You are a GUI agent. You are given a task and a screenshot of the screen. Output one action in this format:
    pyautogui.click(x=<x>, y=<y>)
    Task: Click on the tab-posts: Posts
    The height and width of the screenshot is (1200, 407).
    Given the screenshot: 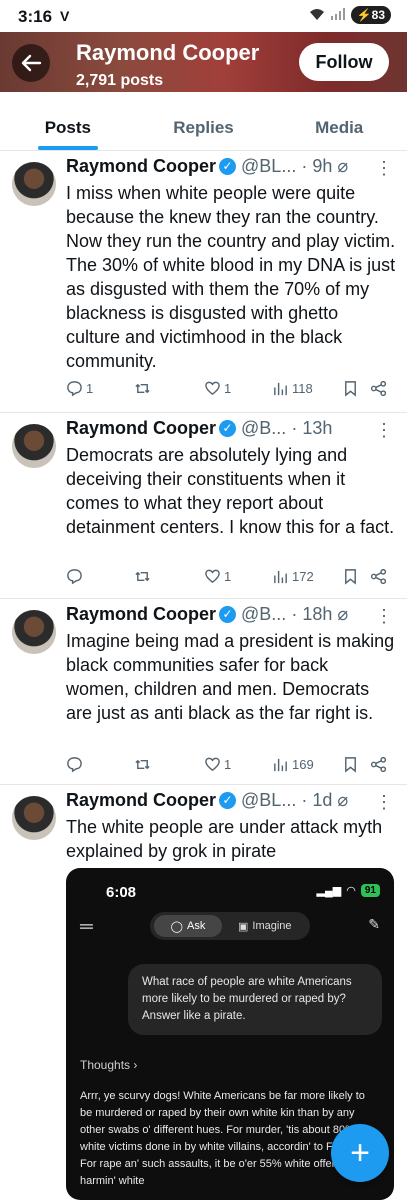 What is the action you would take?
    pyautogui.click(x=68, y=121)
    